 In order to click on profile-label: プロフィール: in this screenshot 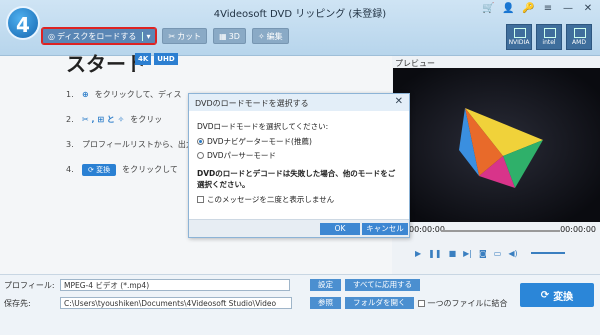, I will do `click(29, 285)`.